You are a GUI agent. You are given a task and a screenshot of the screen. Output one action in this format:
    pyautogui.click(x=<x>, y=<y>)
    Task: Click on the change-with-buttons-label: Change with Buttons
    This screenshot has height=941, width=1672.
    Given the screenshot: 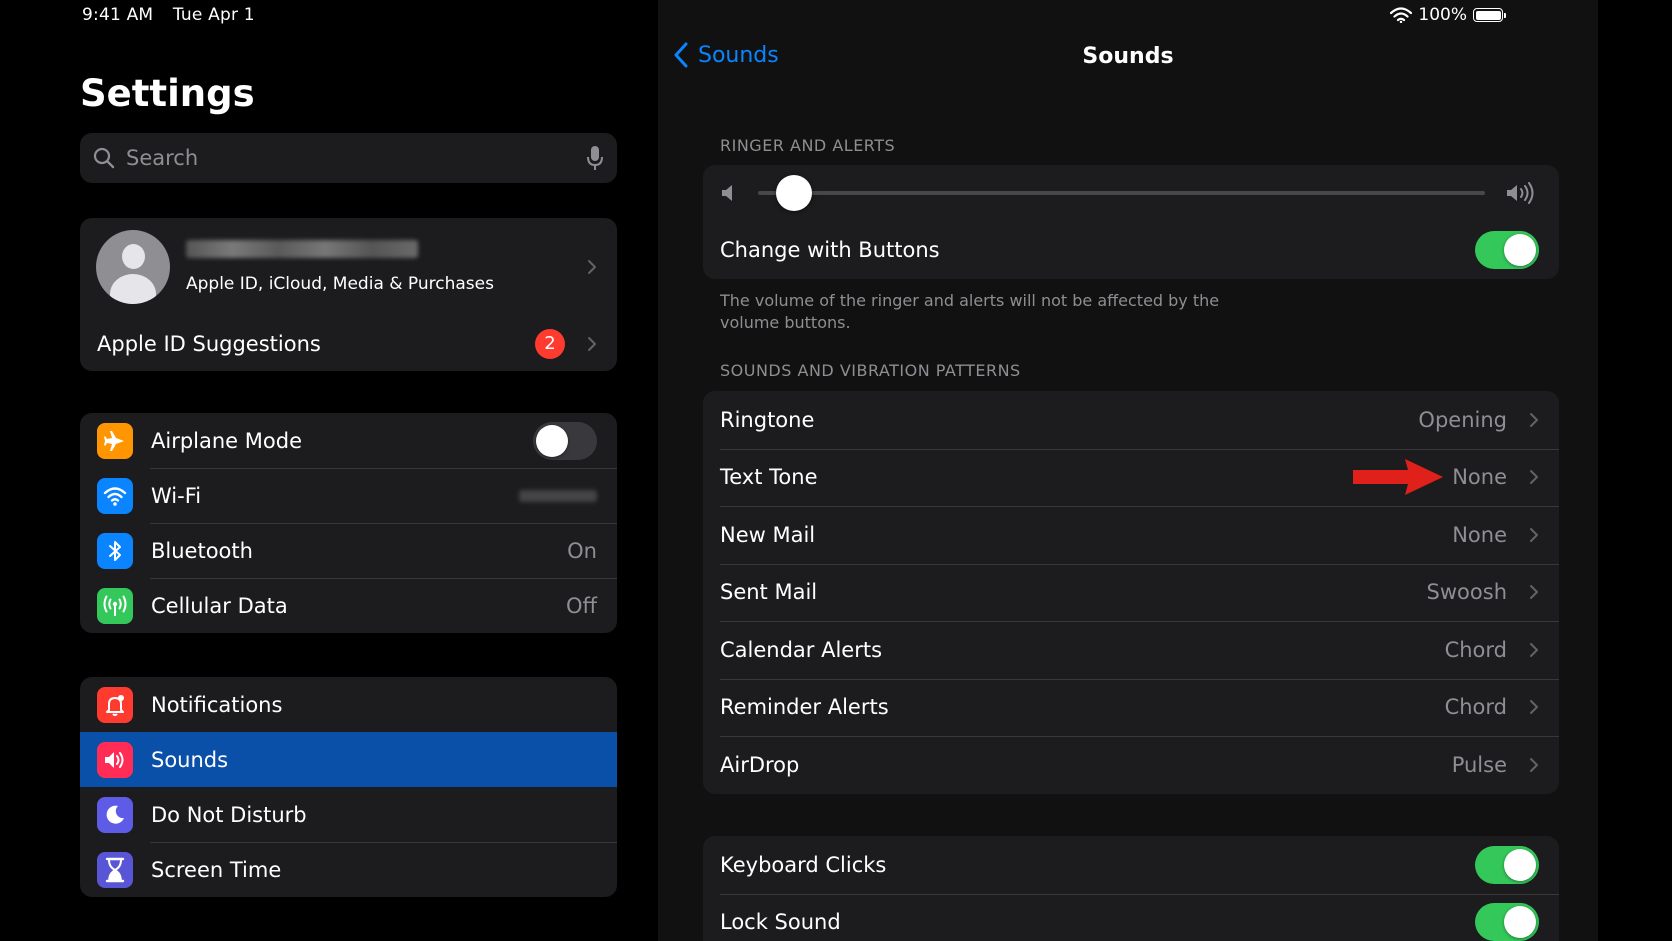 What is the action you would take?
    pyautogui.click(x=830, y=249)
    